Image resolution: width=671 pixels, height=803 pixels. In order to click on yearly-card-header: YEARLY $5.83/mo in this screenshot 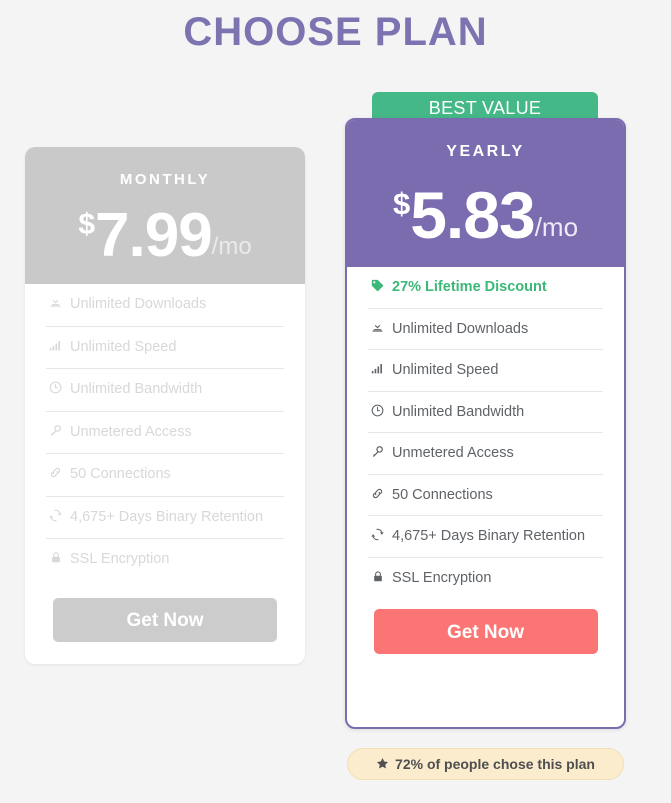, I will do `click(485, 193)`.